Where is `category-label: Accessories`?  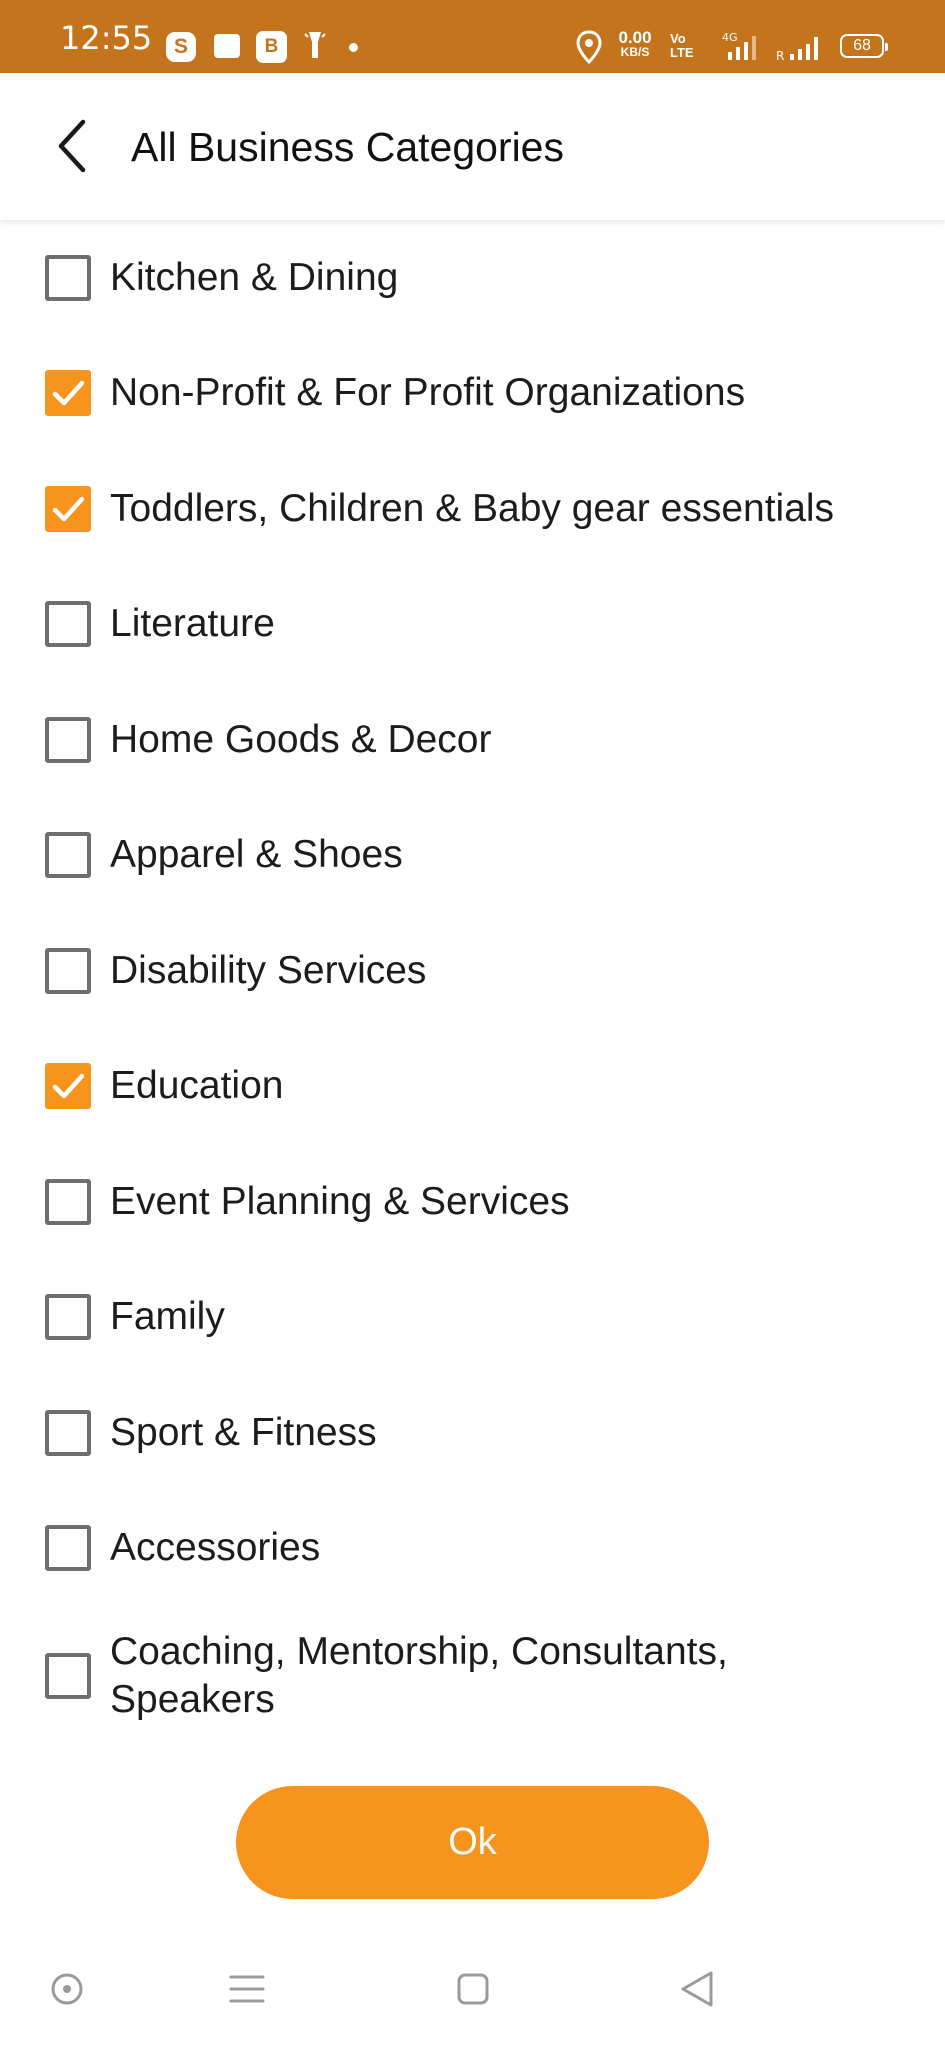
category-label: Accessories is located at coordinates (215, 1548).